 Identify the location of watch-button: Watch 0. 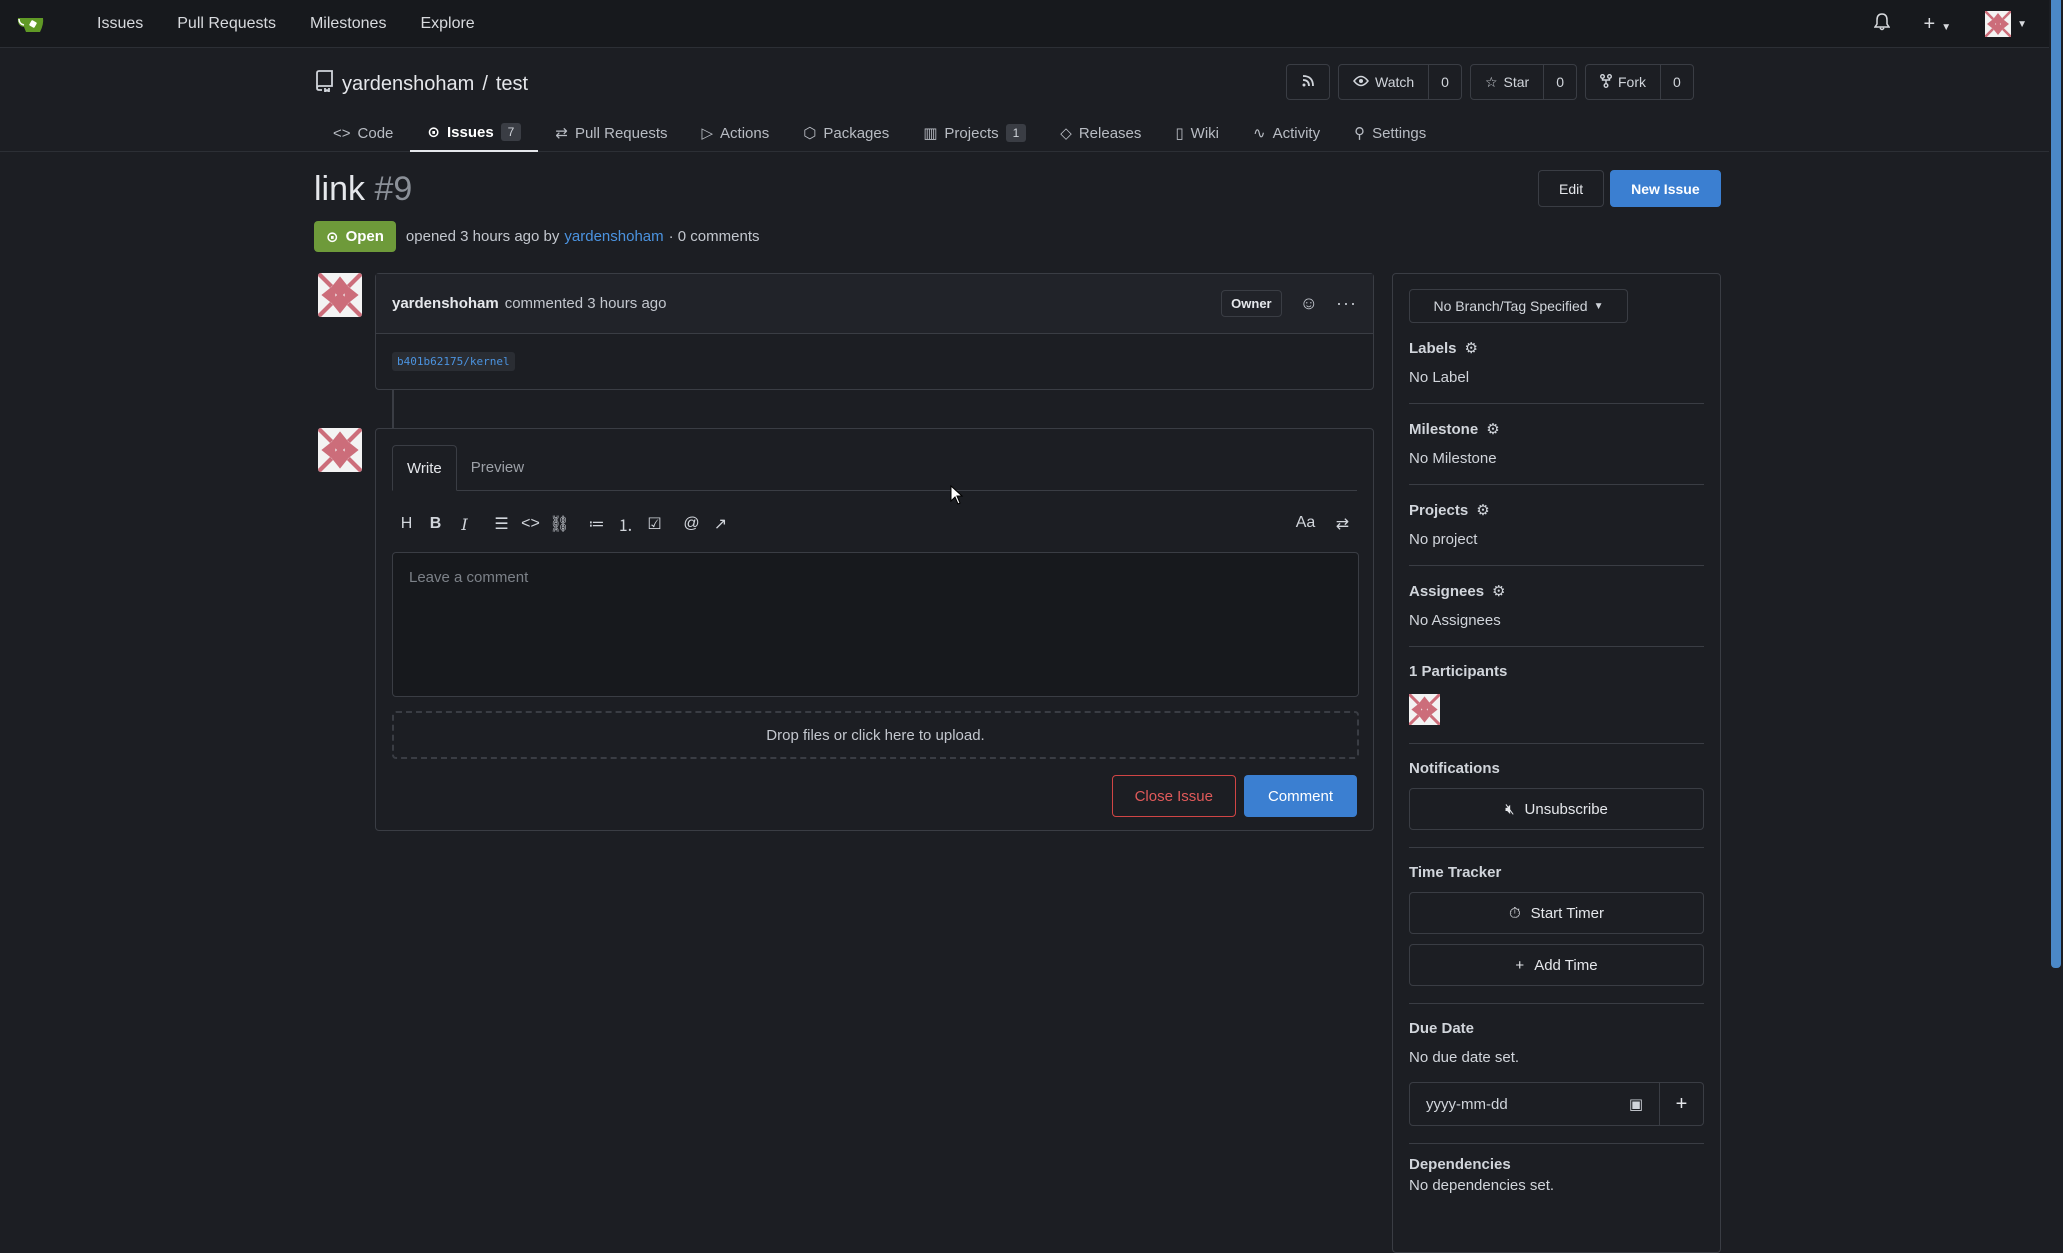
(1400, 82).